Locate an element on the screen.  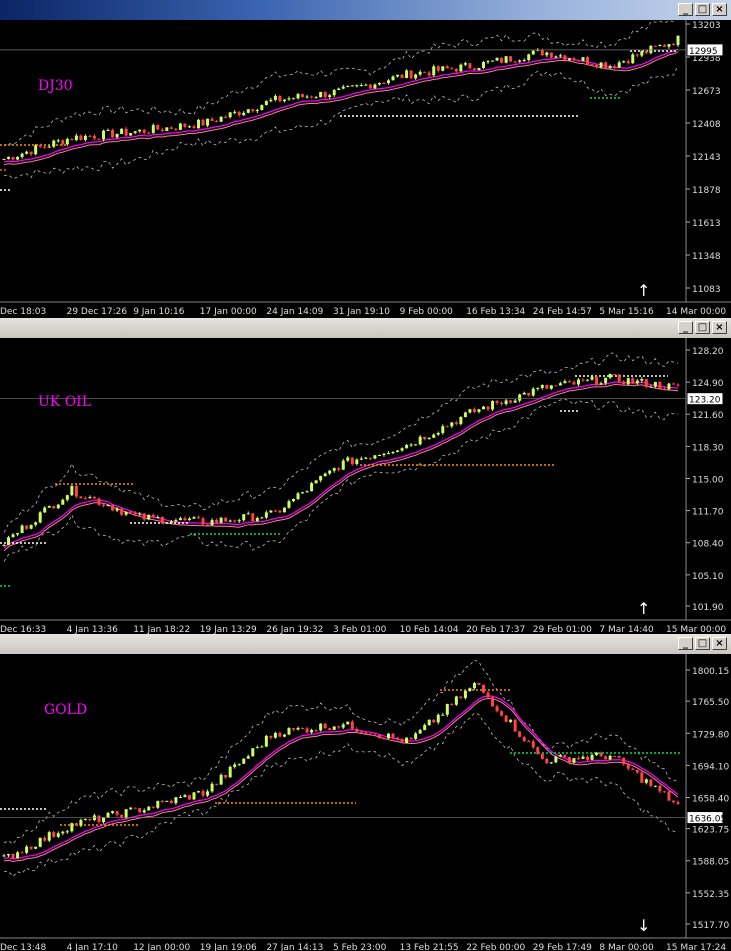
symbol-label: GOLD is located at coordinates (65, 710).